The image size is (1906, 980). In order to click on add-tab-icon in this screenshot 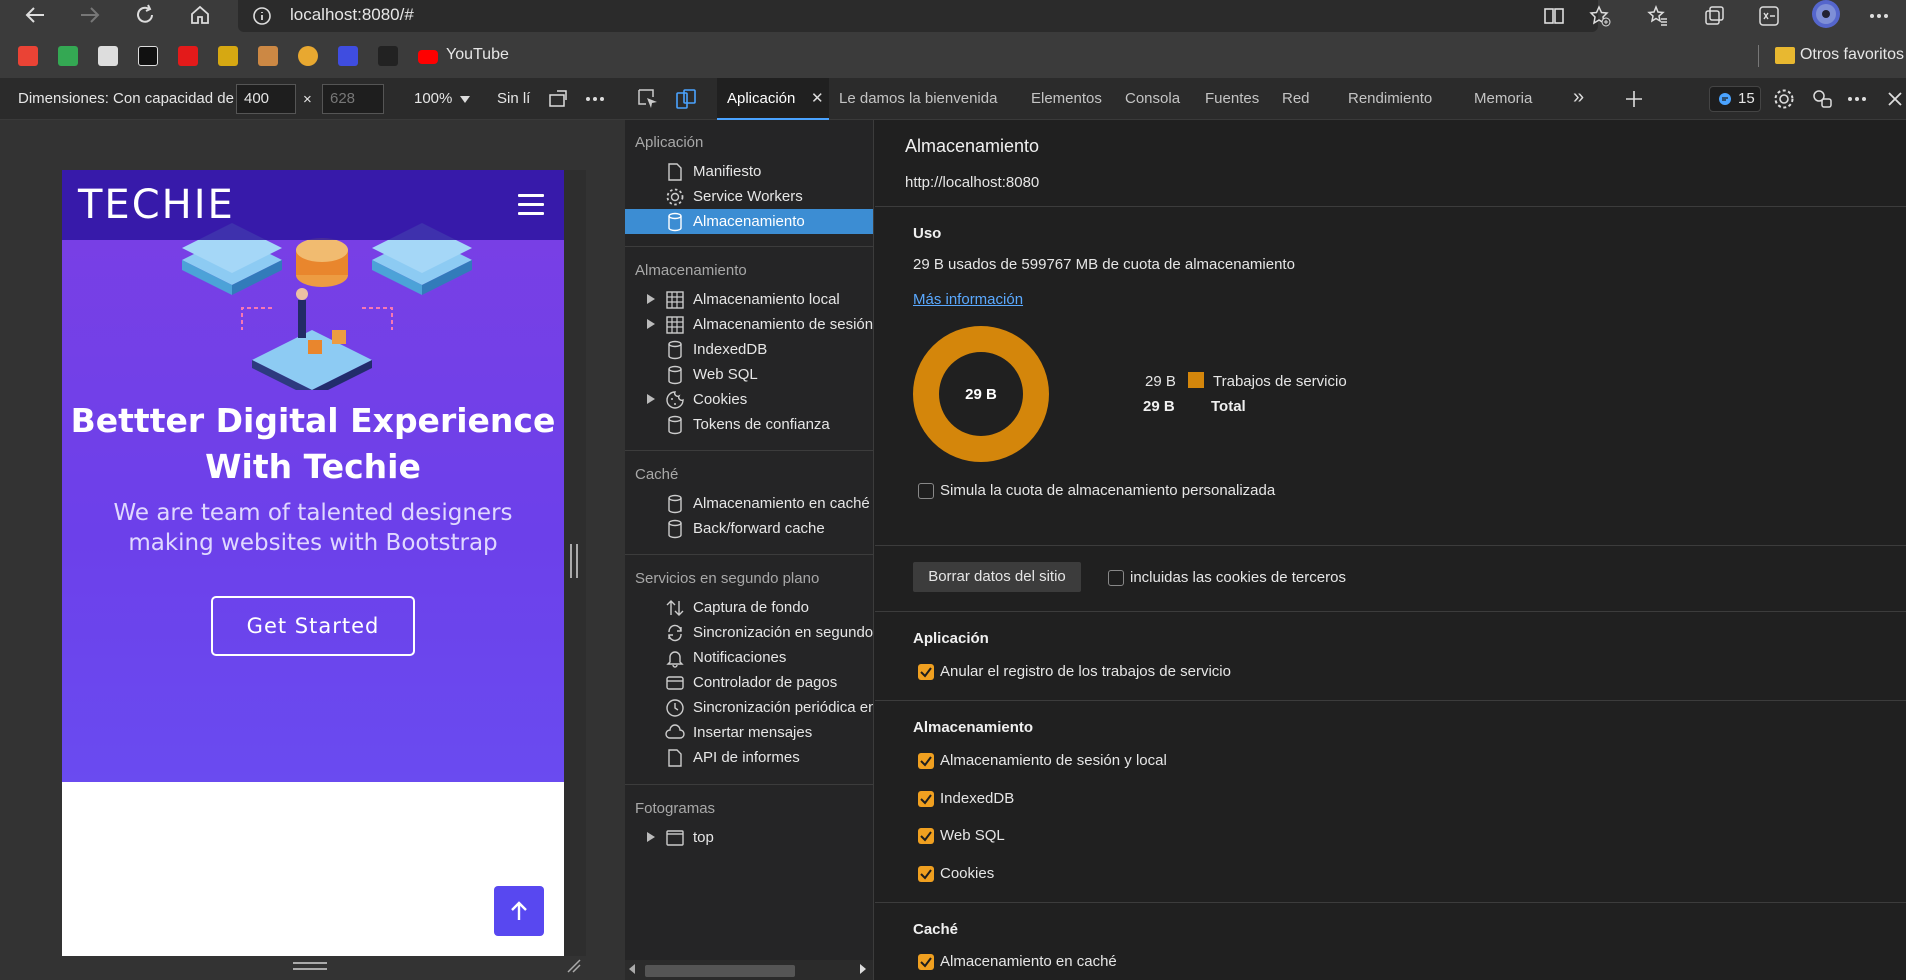, I will do `click(1634, 99)`.